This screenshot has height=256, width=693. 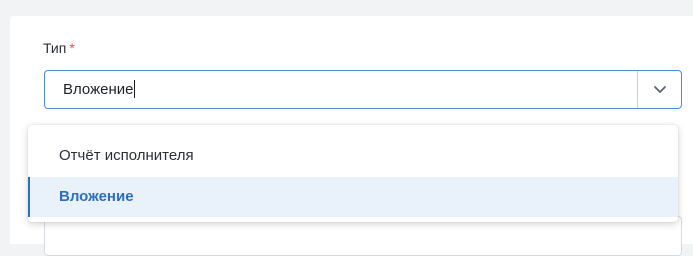 I want to click on type-select-input: Вложение, so click(x=99, y=89).